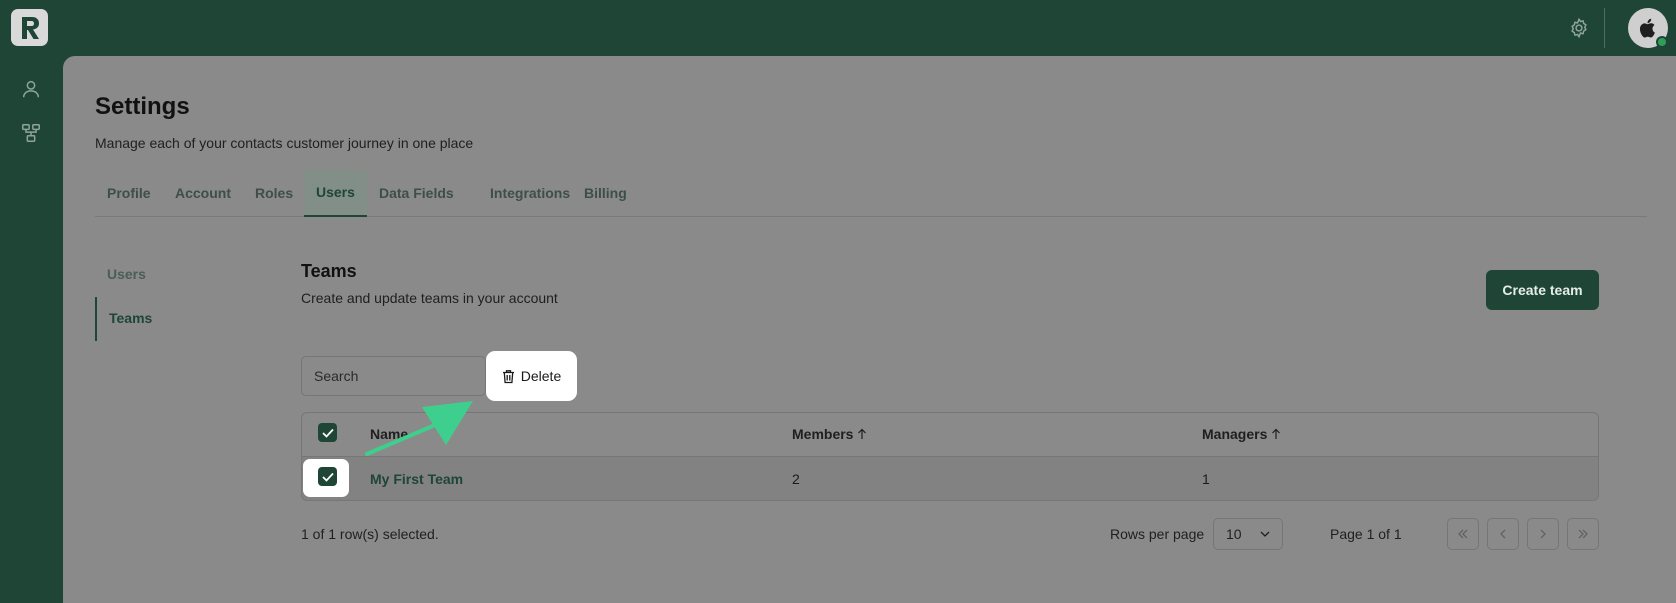  Describe the element at coordinates (1265, 534) in the screenshot. I see `chevron-down-icon` at that location.